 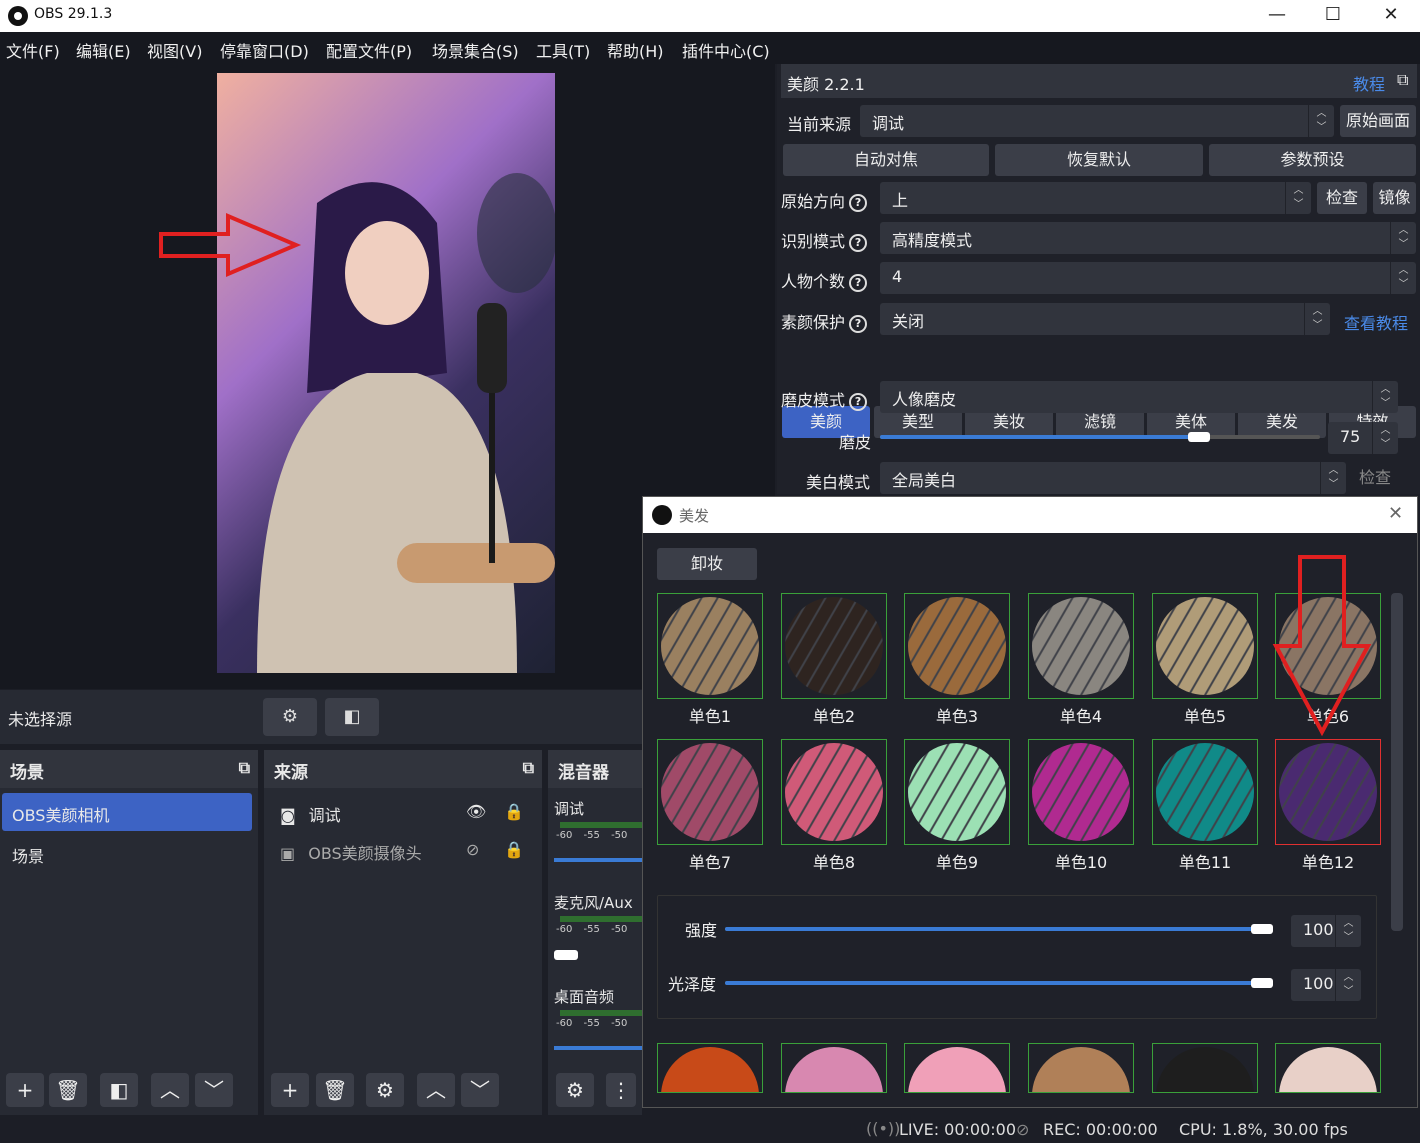 I want to click on restore-default-button: 恢复默认, so click(x=1099, y=160).